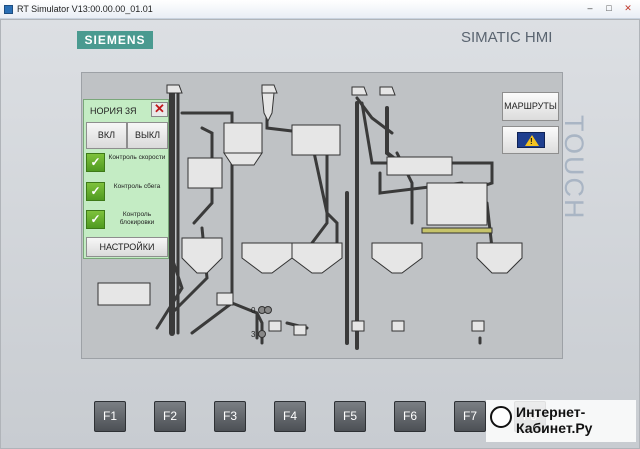  Describe the element at coordinates (202, 255) in the screenshot. I see `scale-hopper` at that location.